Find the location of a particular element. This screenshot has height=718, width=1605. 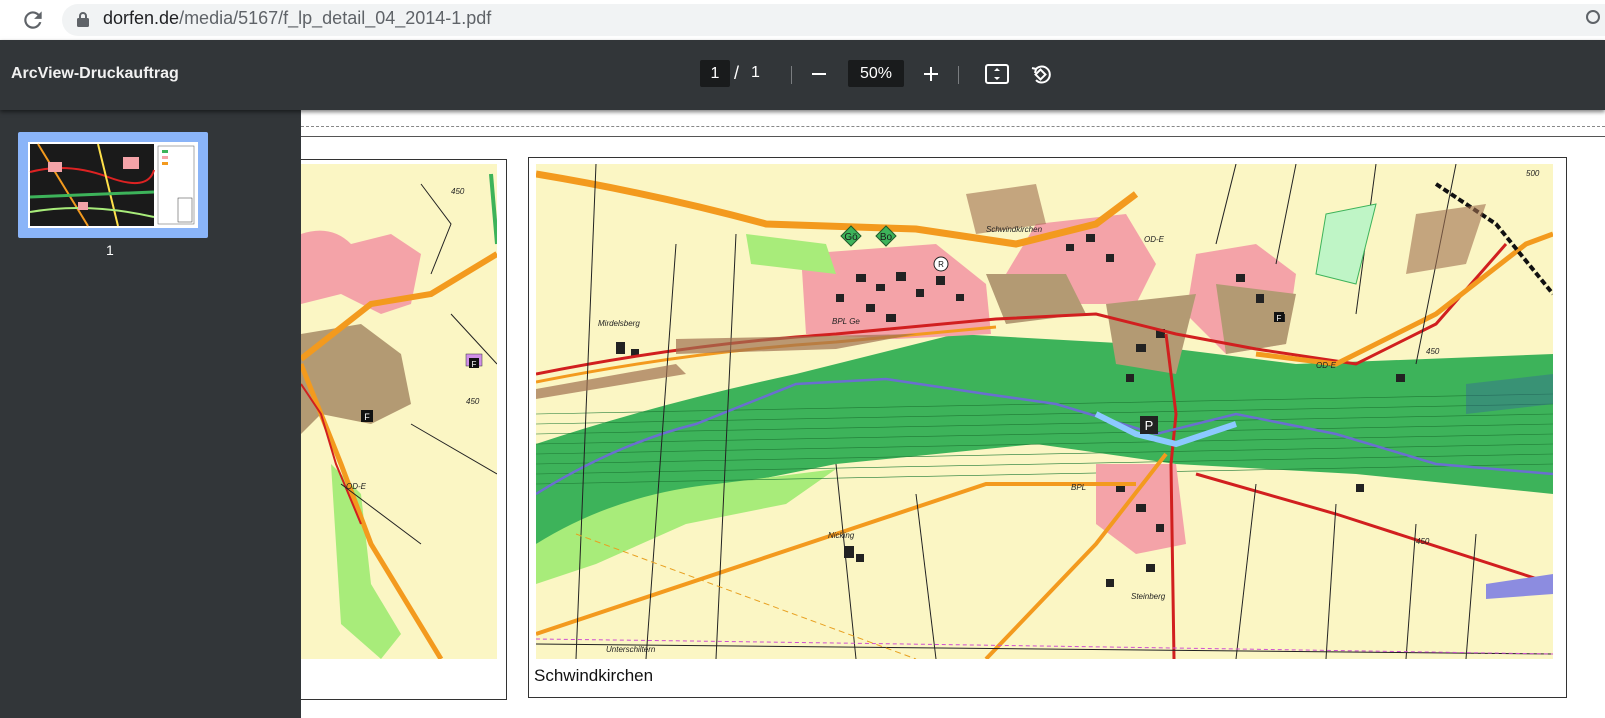

document-title: ArcView-Druckauftrag is located at coordinates (95, 73).